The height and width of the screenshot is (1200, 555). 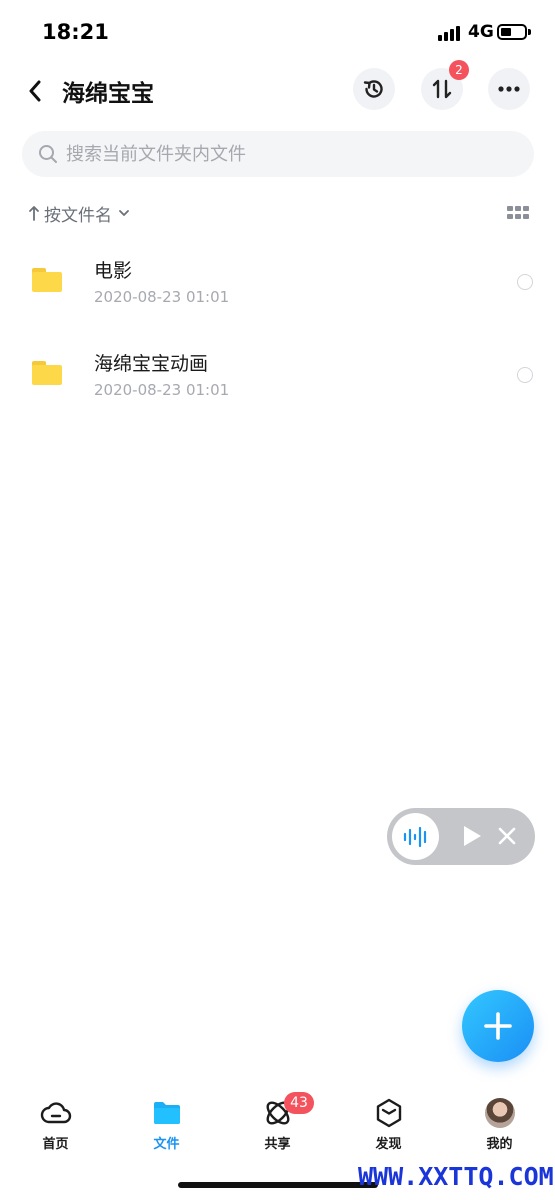 What do you see at coordinates (78, 215) in the screenshot?
I see `sort-label: 按文件名` at bounding box center [78, 215].